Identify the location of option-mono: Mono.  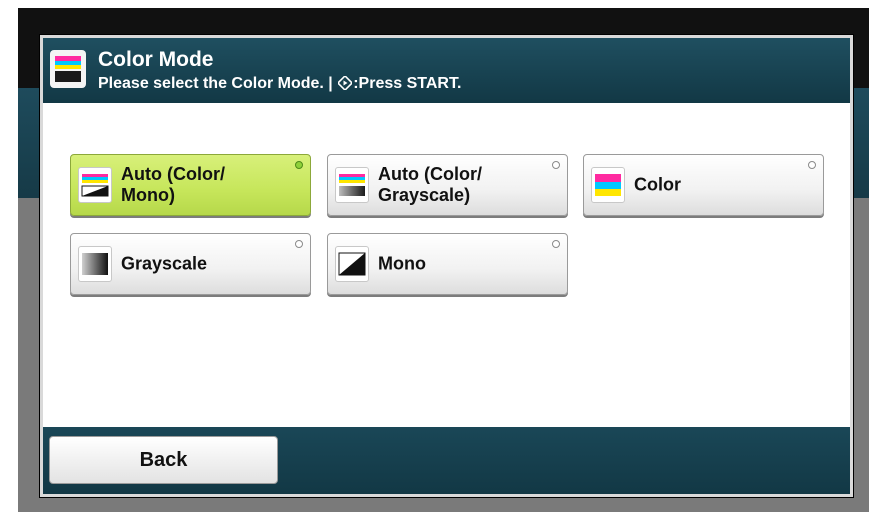
(447, 264).